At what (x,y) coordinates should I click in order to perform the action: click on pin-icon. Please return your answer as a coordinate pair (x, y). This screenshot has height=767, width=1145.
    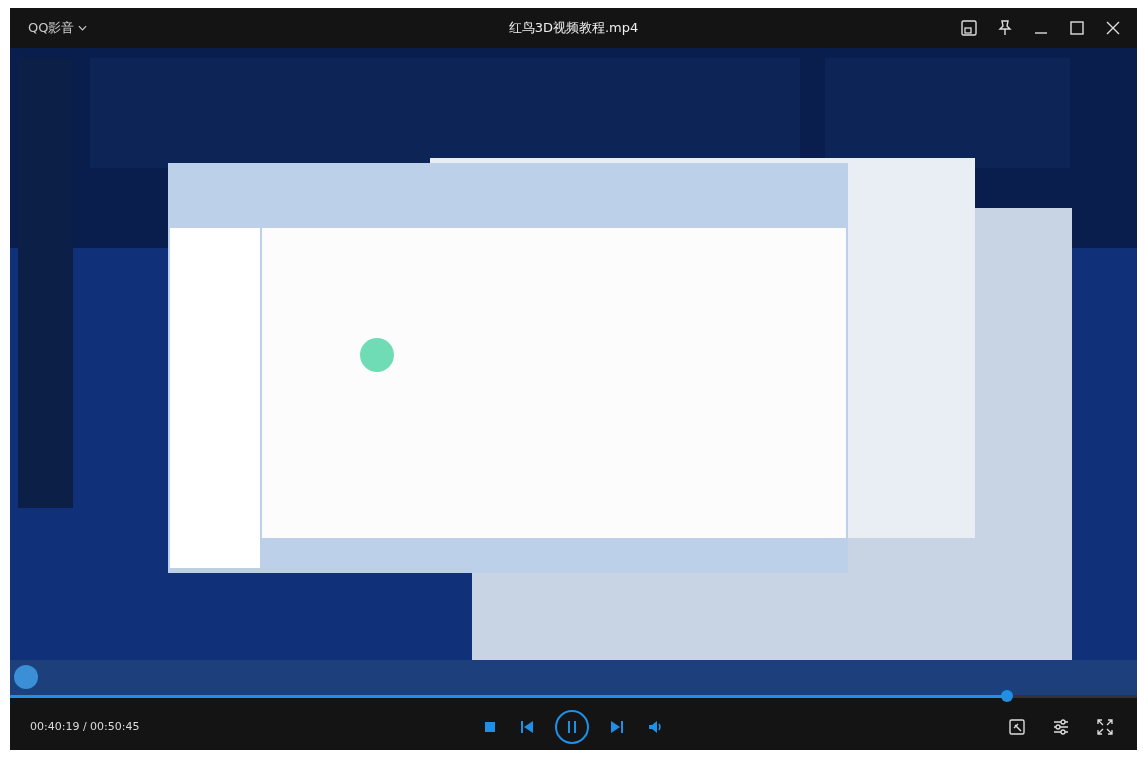
    Looking at the image, I should click on (1005, 28).